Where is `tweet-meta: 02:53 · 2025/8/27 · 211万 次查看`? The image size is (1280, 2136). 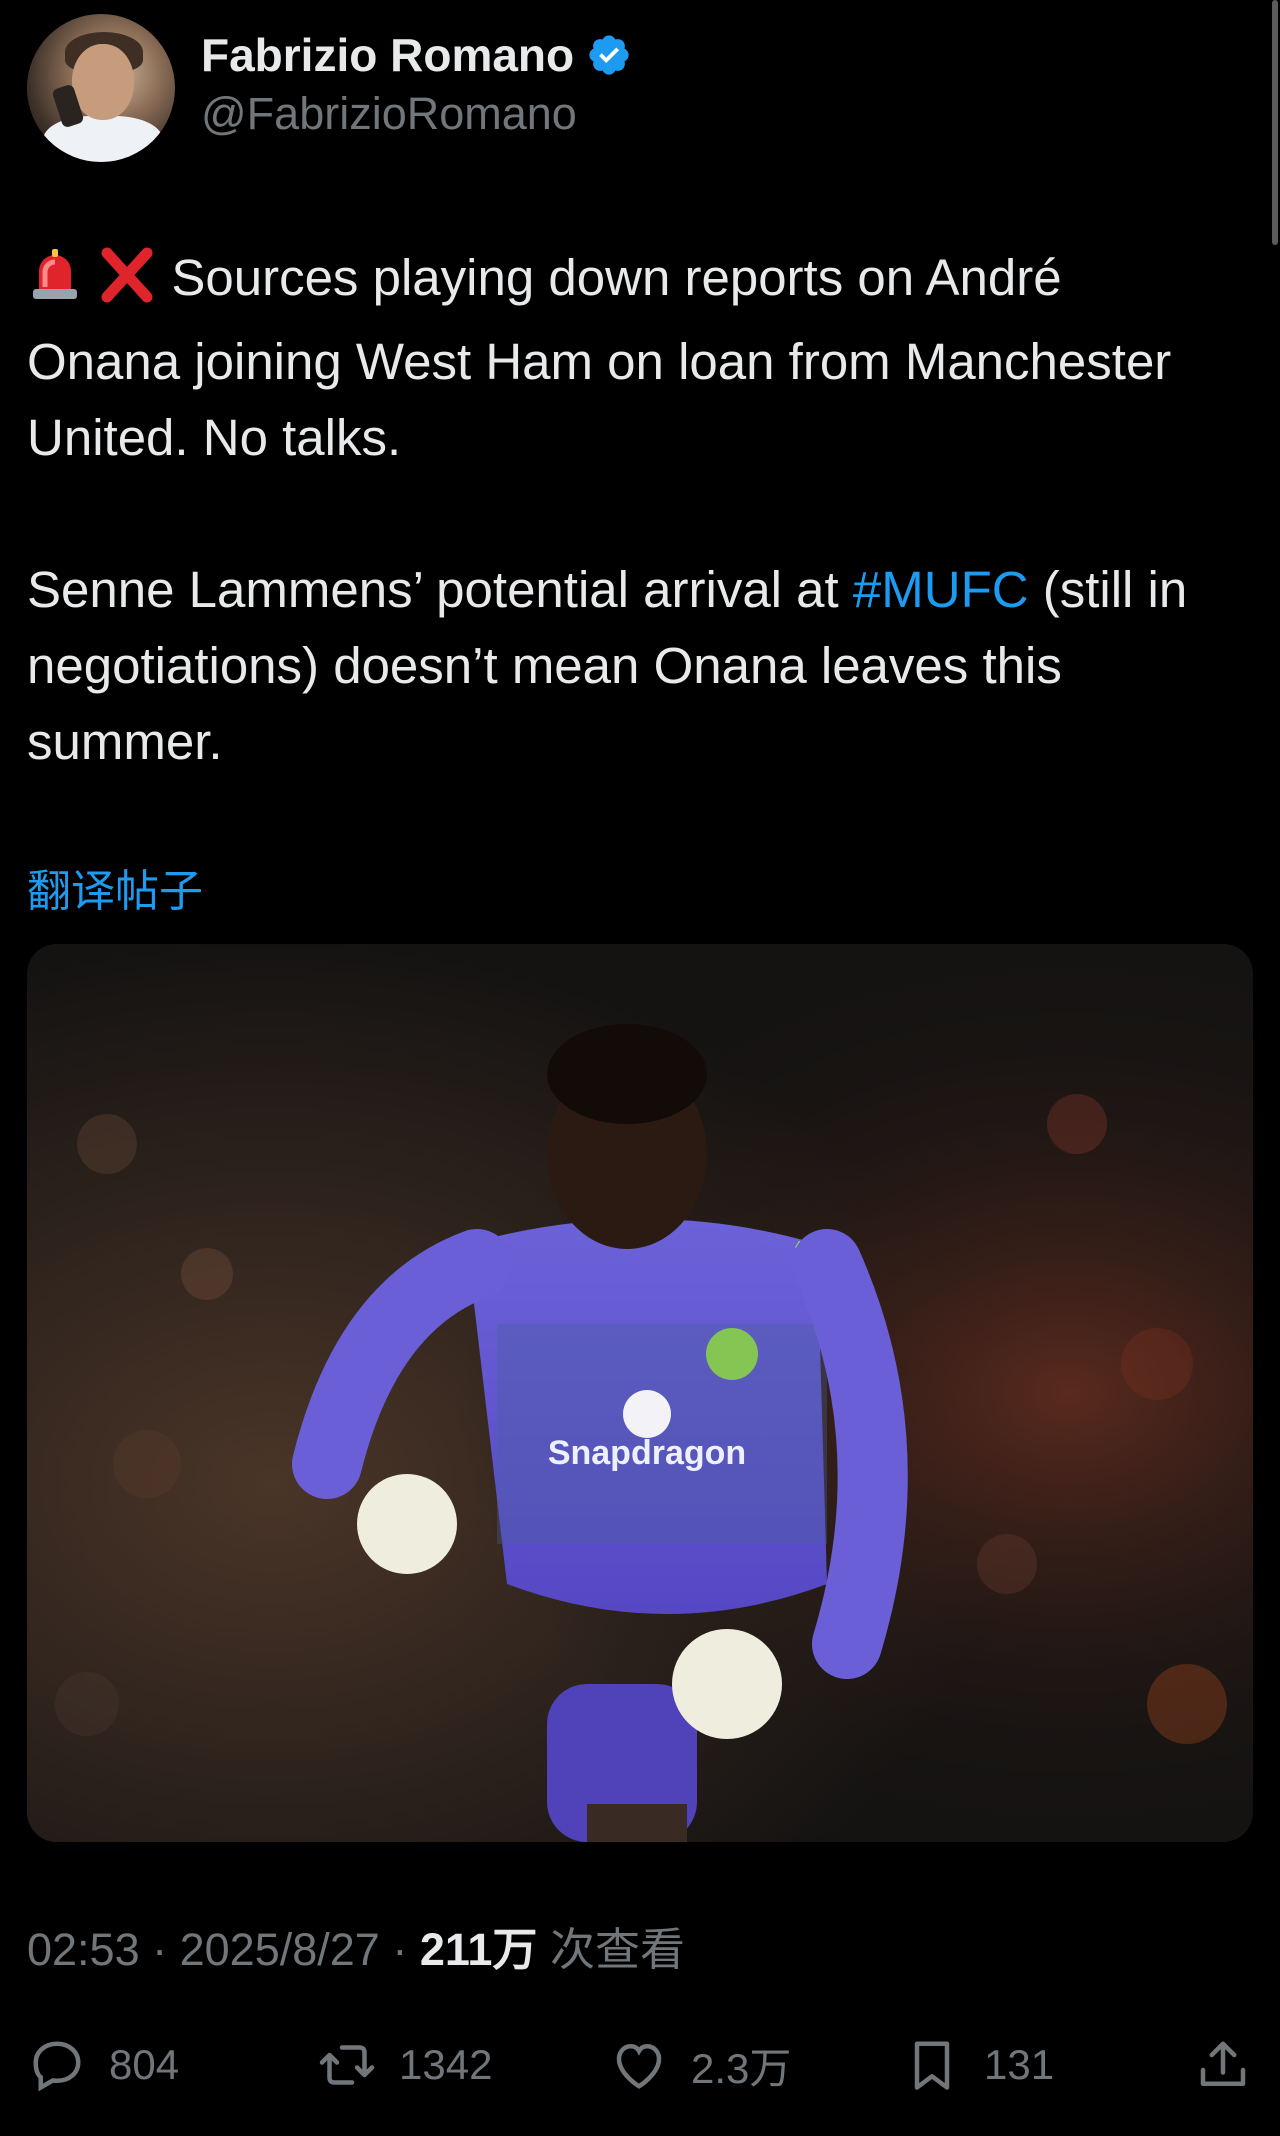
tweet-meta: 02:53 · 2025/8/27 · 211万 次查看 is located at coordinates (356, 1950).